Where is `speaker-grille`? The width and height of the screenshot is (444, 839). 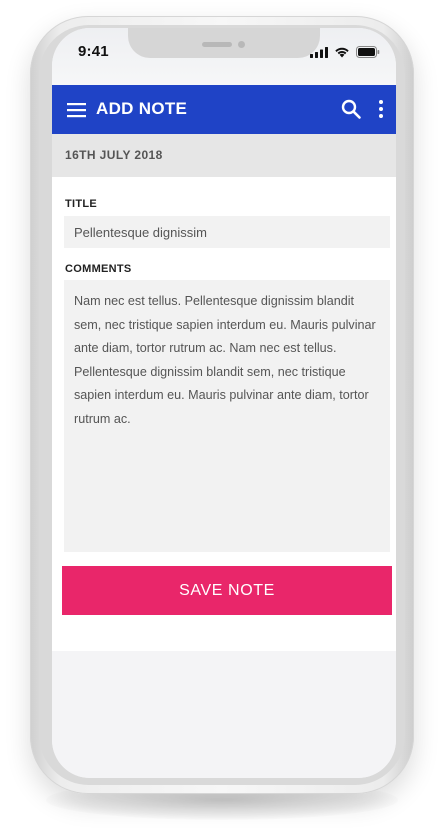
speaker-grille is located at coordinates (217, 44).